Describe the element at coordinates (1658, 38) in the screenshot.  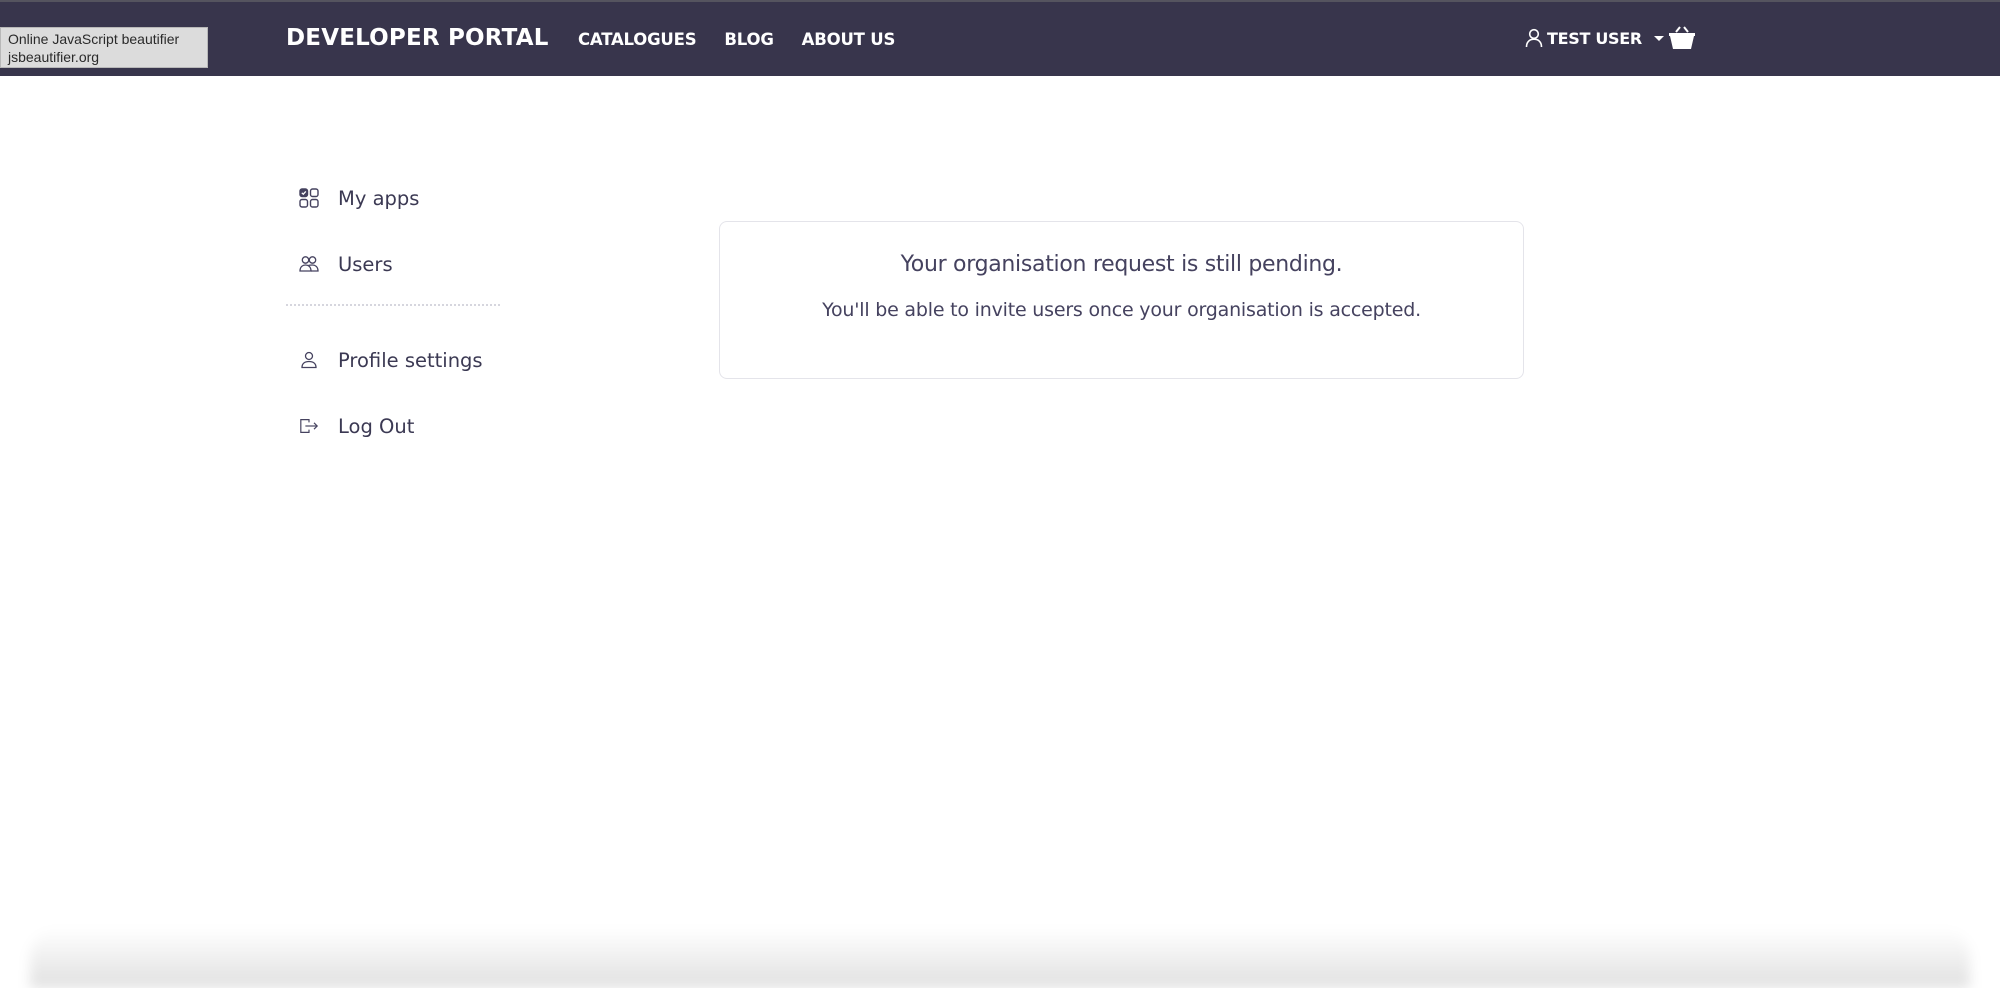
I see `chevron-down-icon` at that location.